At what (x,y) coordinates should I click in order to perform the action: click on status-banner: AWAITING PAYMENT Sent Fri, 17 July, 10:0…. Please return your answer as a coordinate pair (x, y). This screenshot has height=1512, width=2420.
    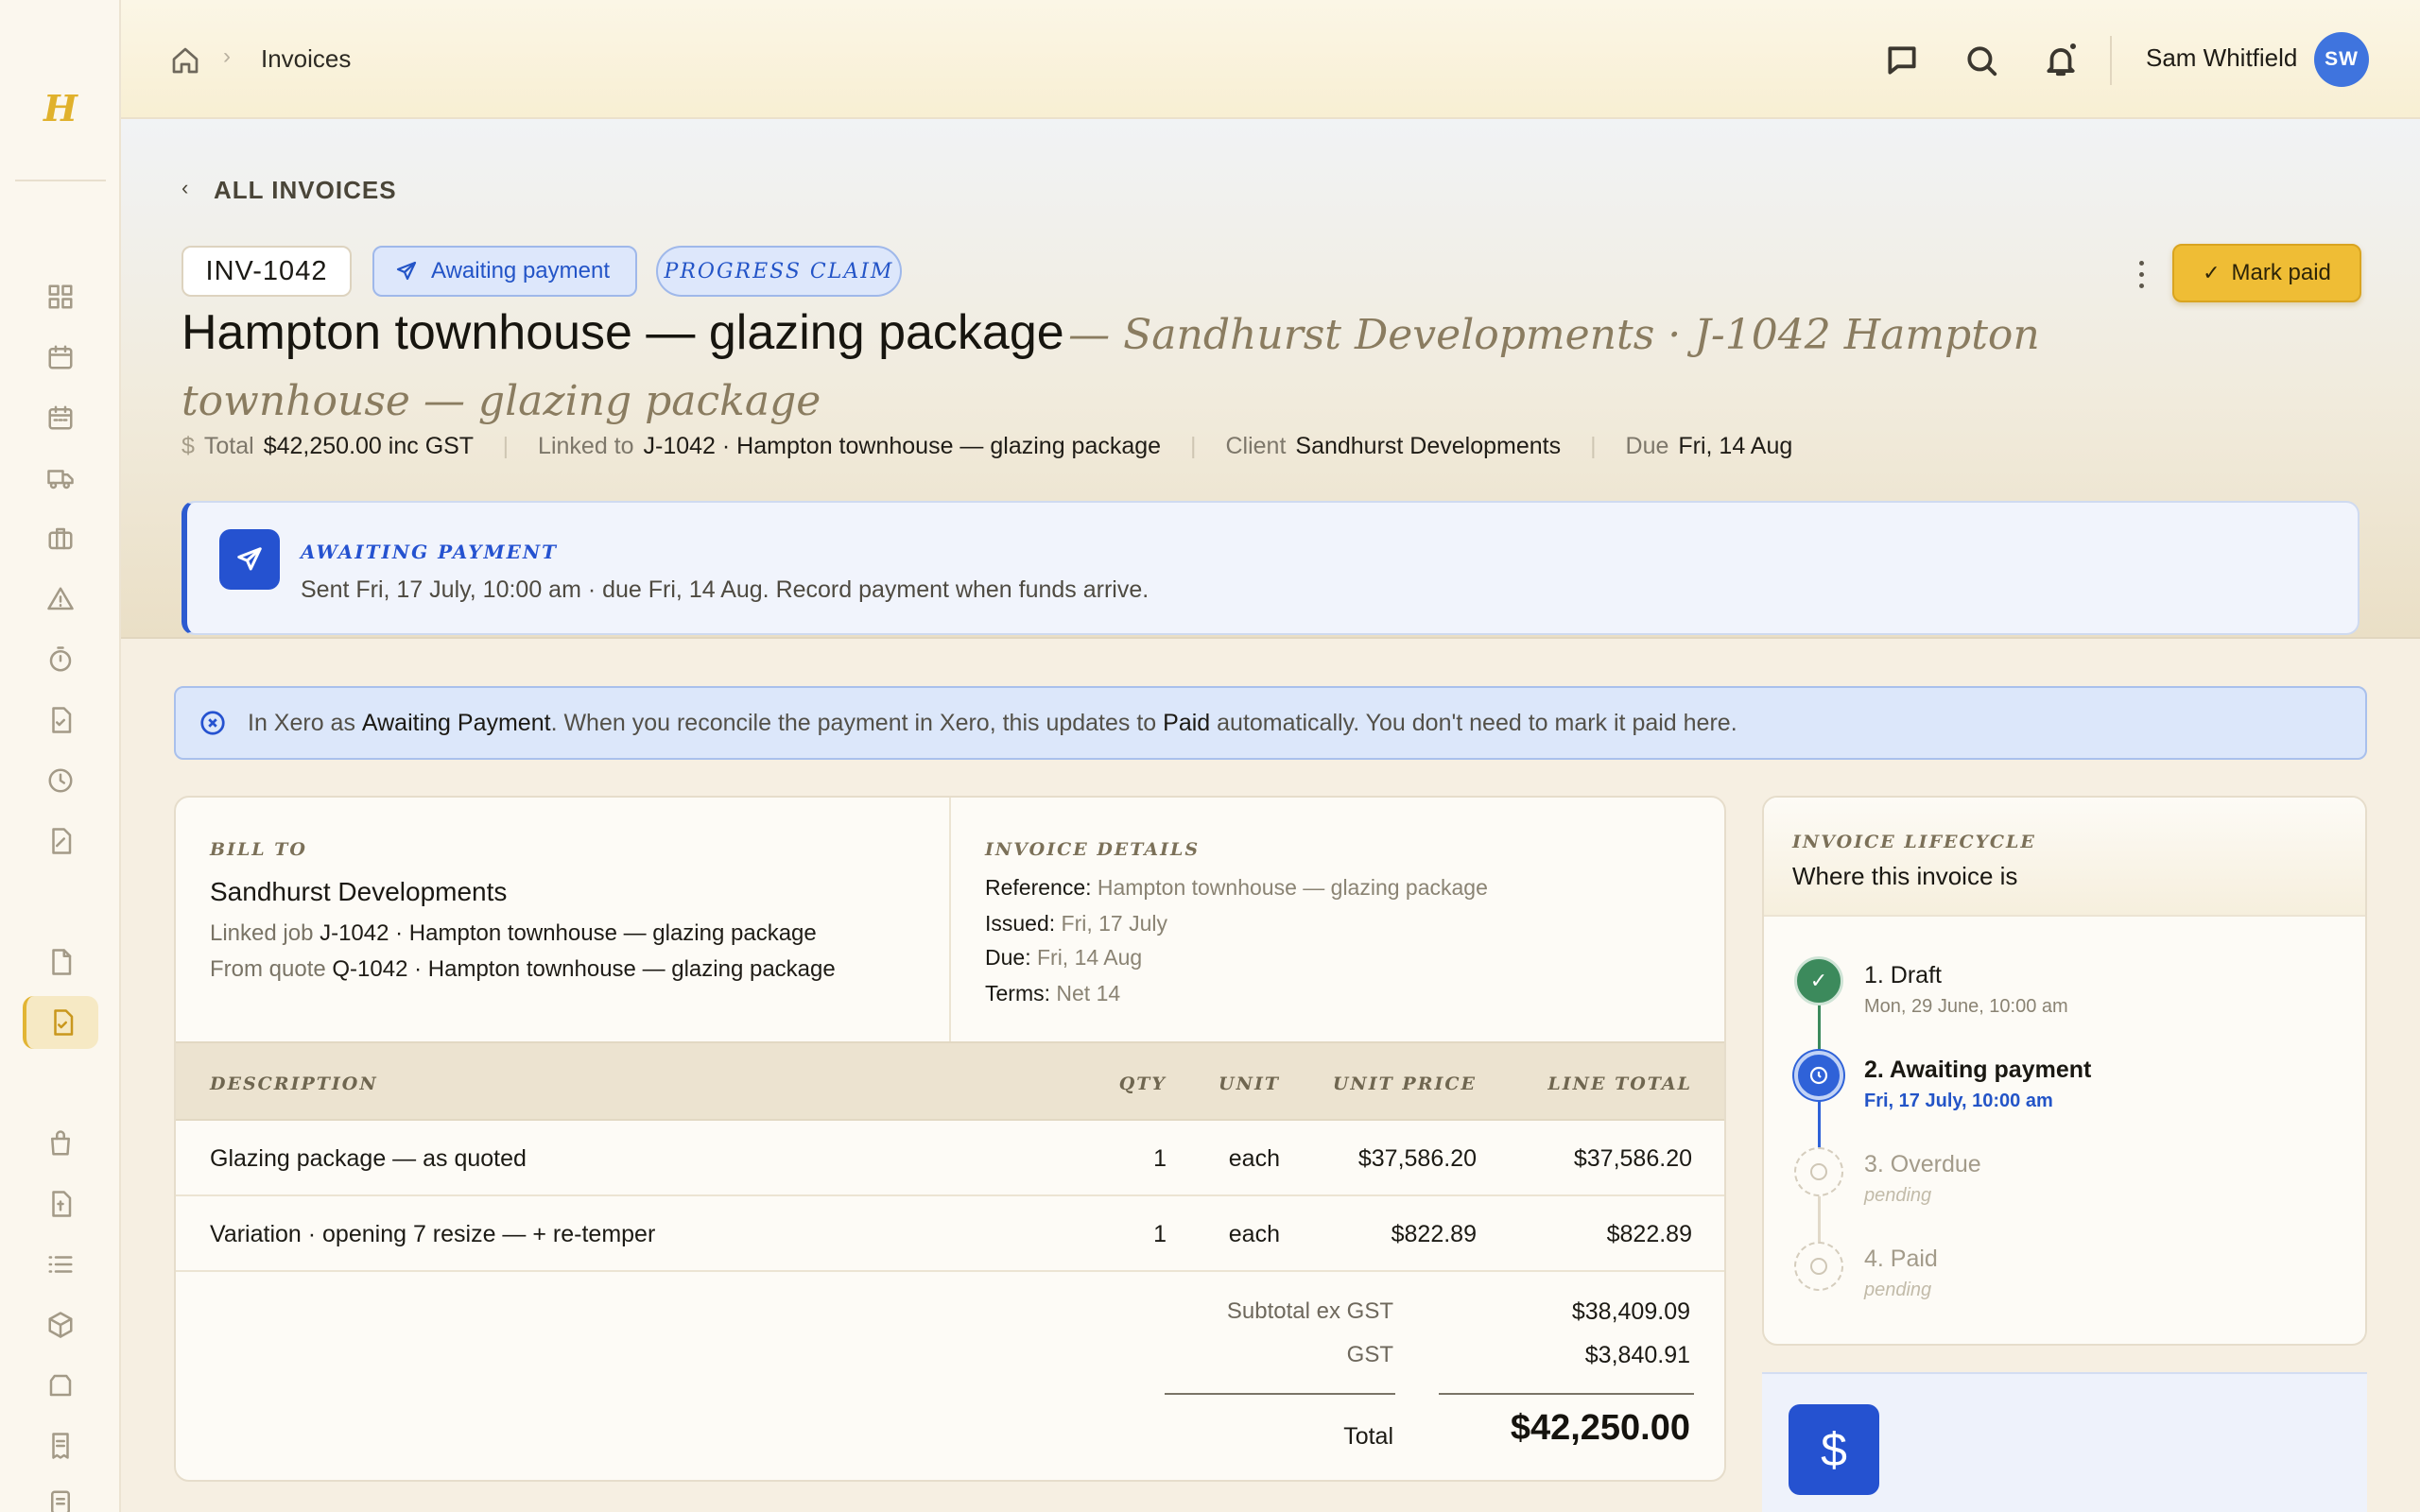
    Looking at the image, I should click on (1271, 568).